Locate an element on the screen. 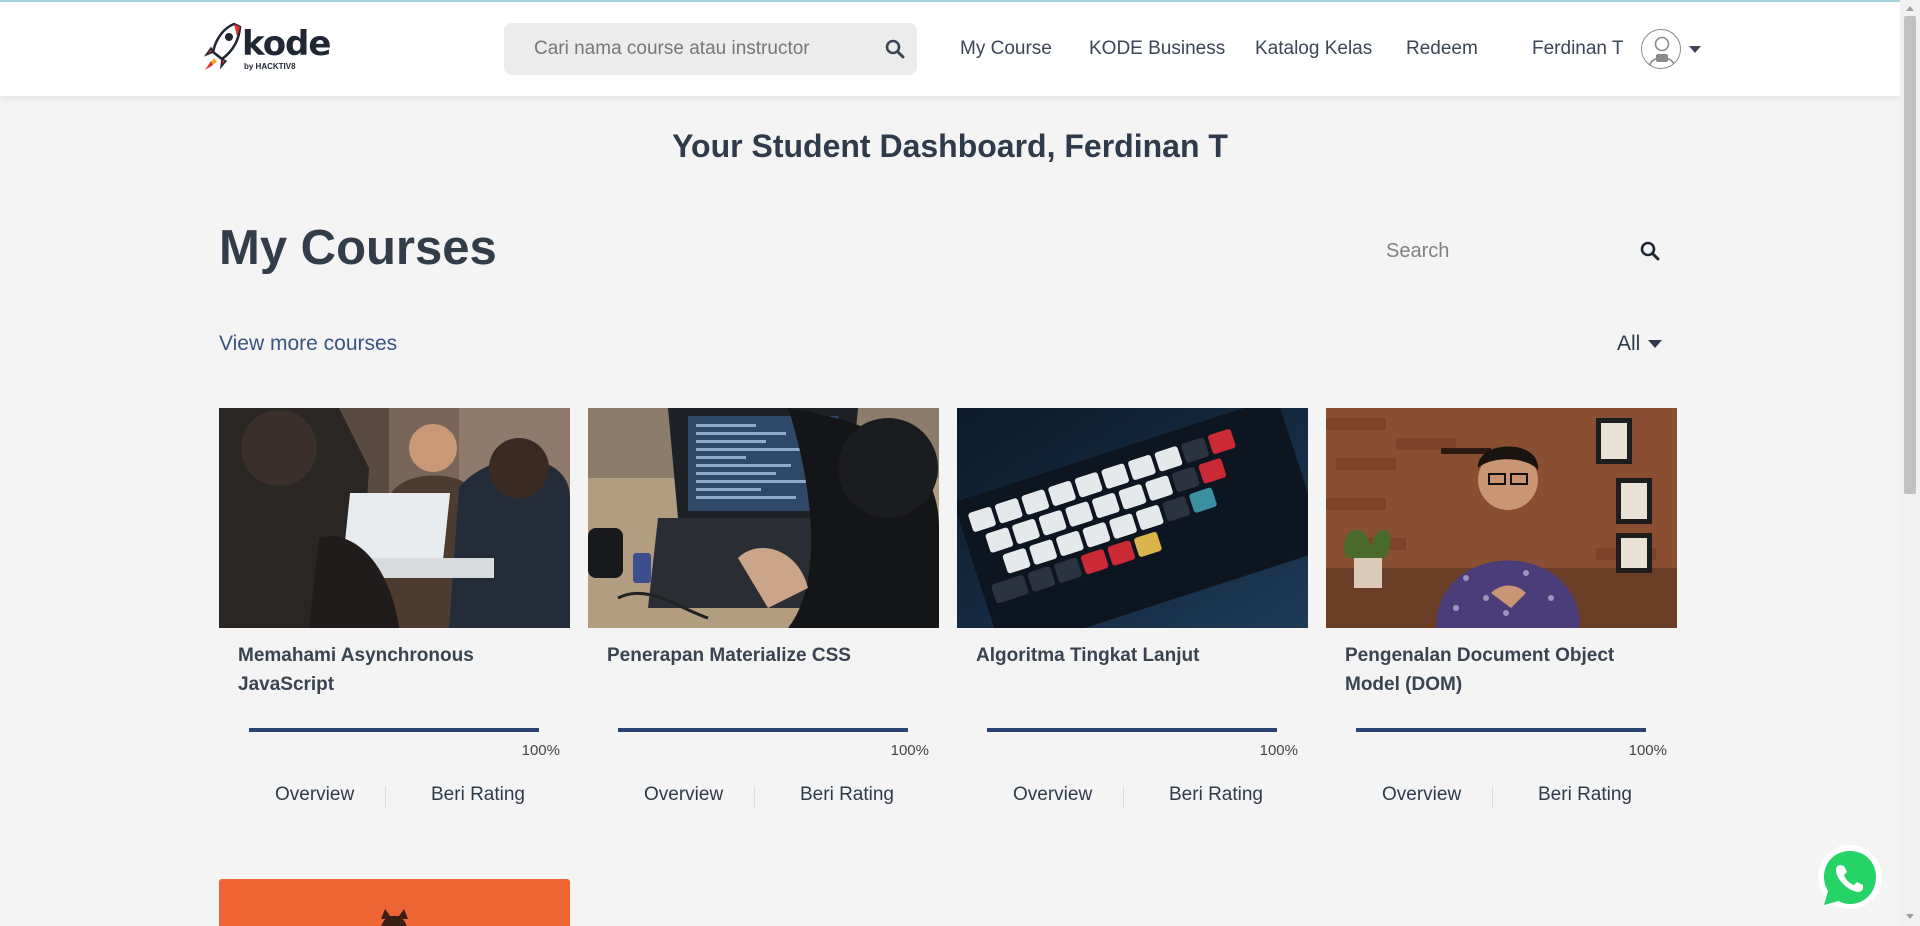 The image size is (1920, 926). course-search is located at coordinates (1526, 251).